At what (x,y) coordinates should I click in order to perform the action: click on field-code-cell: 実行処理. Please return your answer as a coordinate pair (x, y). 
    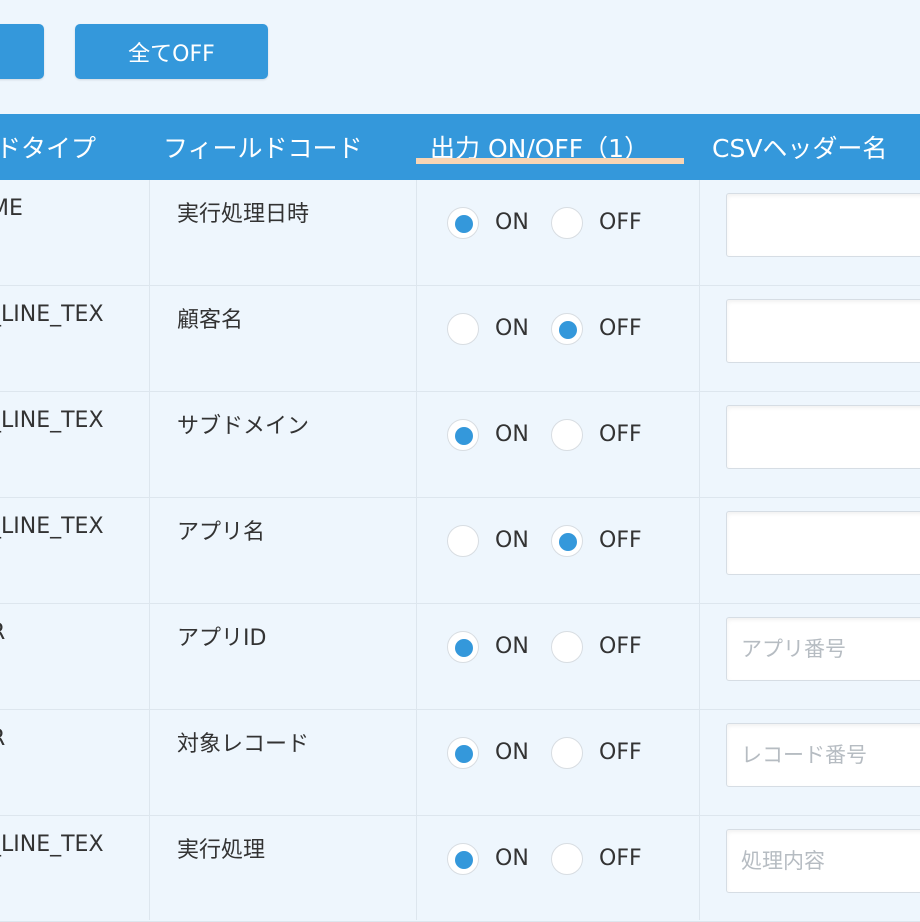
    Looking at the image, I should click on (221, 850).